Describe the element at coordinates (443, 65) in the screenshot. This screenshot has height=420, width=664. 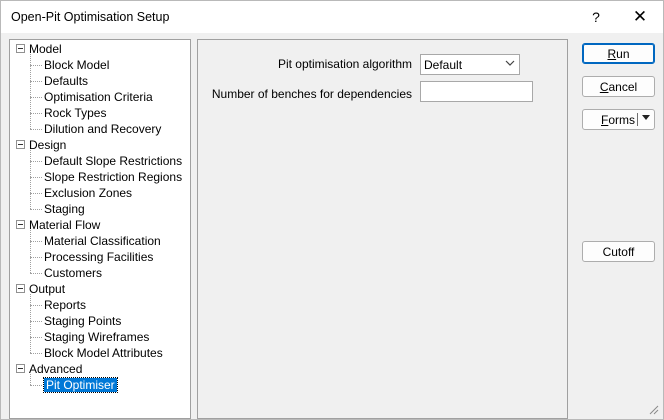
I see `algorithm-value: Default` at that location.